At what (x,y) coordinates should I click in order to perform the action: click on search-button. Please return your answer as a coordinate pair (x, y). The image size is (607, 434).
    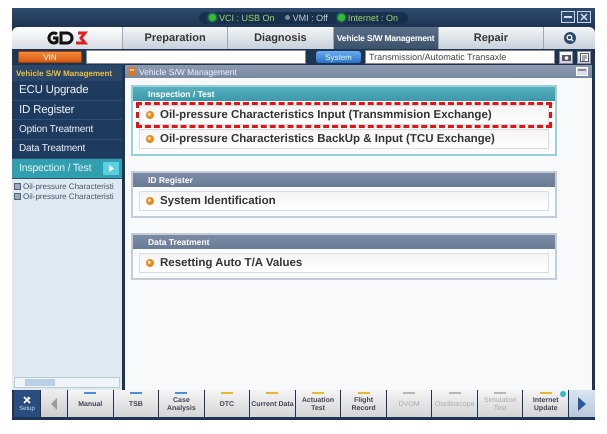
    Looking at the image, I should click on (569, 38).